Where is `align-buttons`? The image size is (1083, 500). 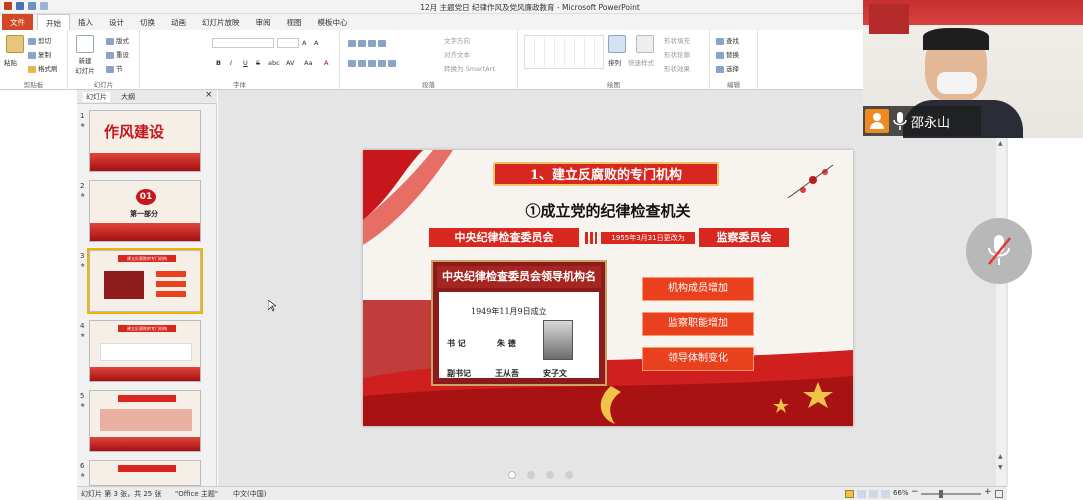
align-buttons is located at coordinates (373, 63).